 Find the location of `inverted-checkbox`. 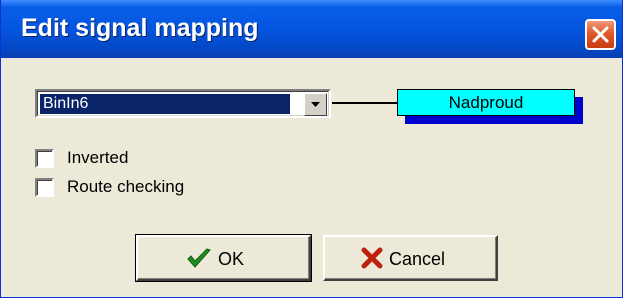

inverted-checkbox is located at coordinates (44, 158).